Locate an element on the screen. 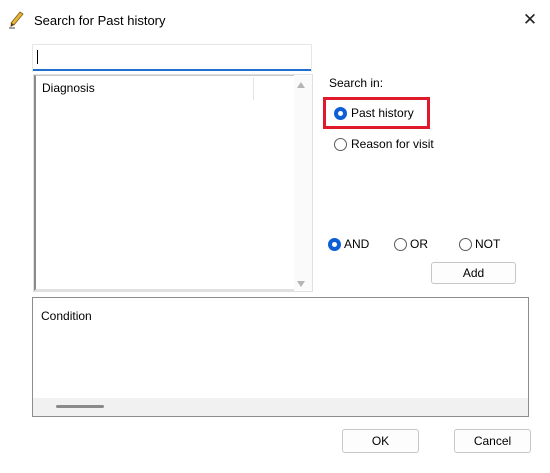 This screenshot has width=550, height=473. pencil-icon is located at coordinates (16, 20).